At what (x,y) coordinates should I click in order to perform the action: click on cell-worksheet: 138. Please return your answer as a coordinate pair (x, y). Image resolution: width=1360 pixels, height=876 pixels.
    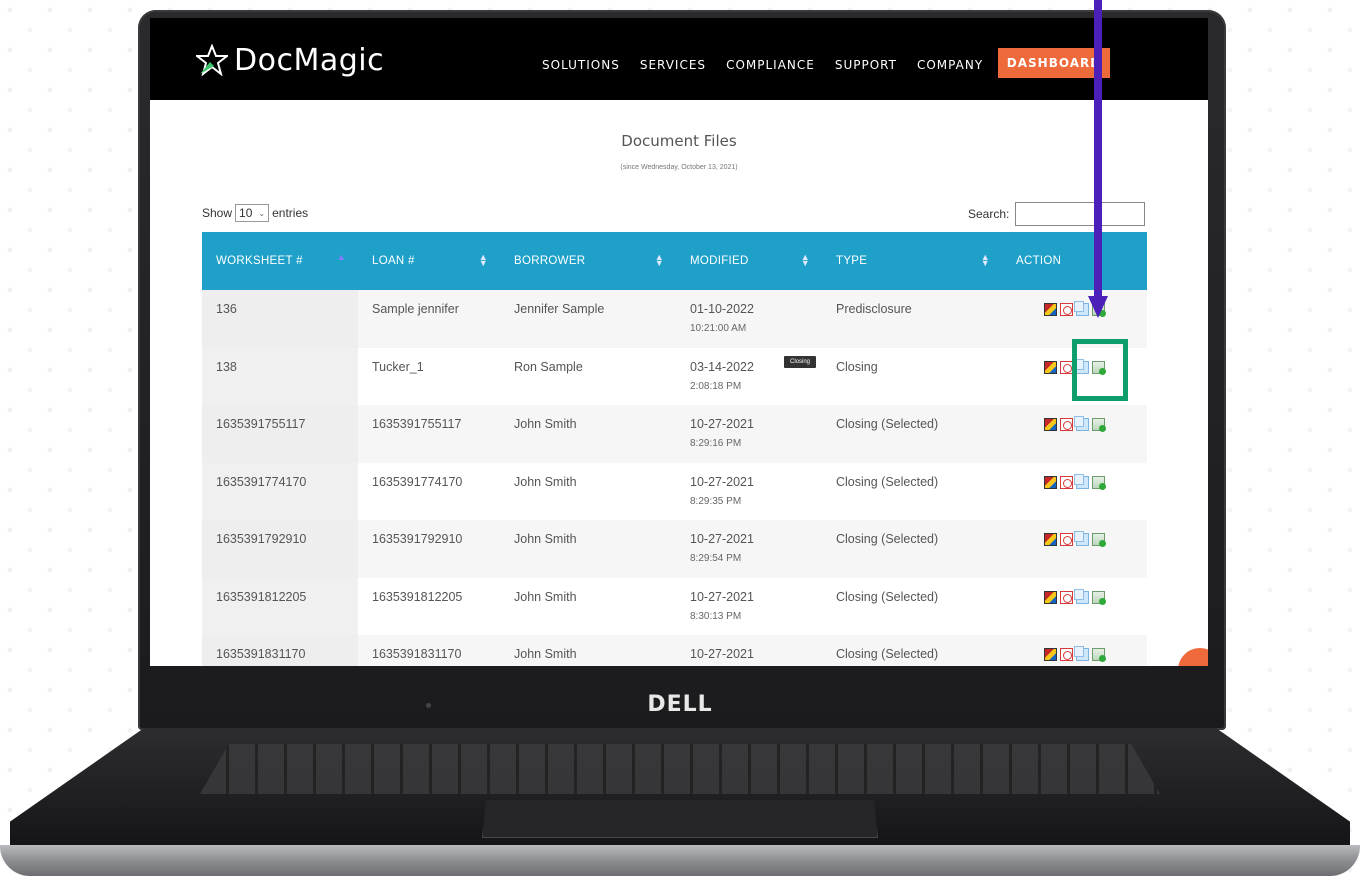
    Looking at the image, I should click on (280, 376).